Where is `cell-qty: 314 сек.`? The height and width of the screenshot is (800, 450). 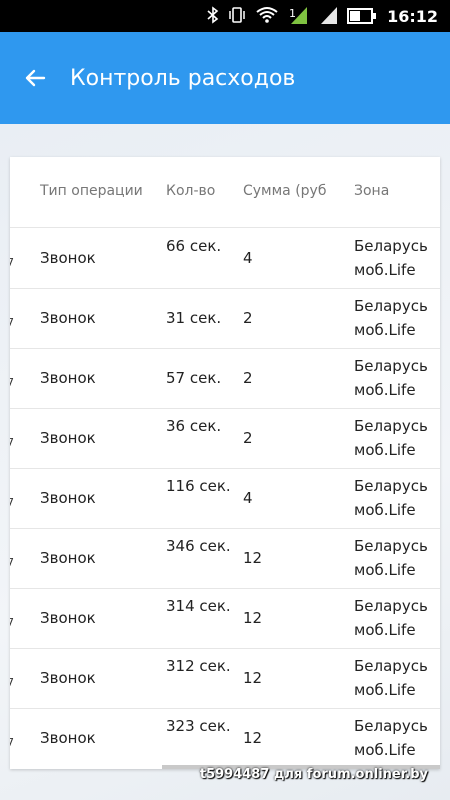
cell-qty: 314 сек. is located at coordinates (198, 606).